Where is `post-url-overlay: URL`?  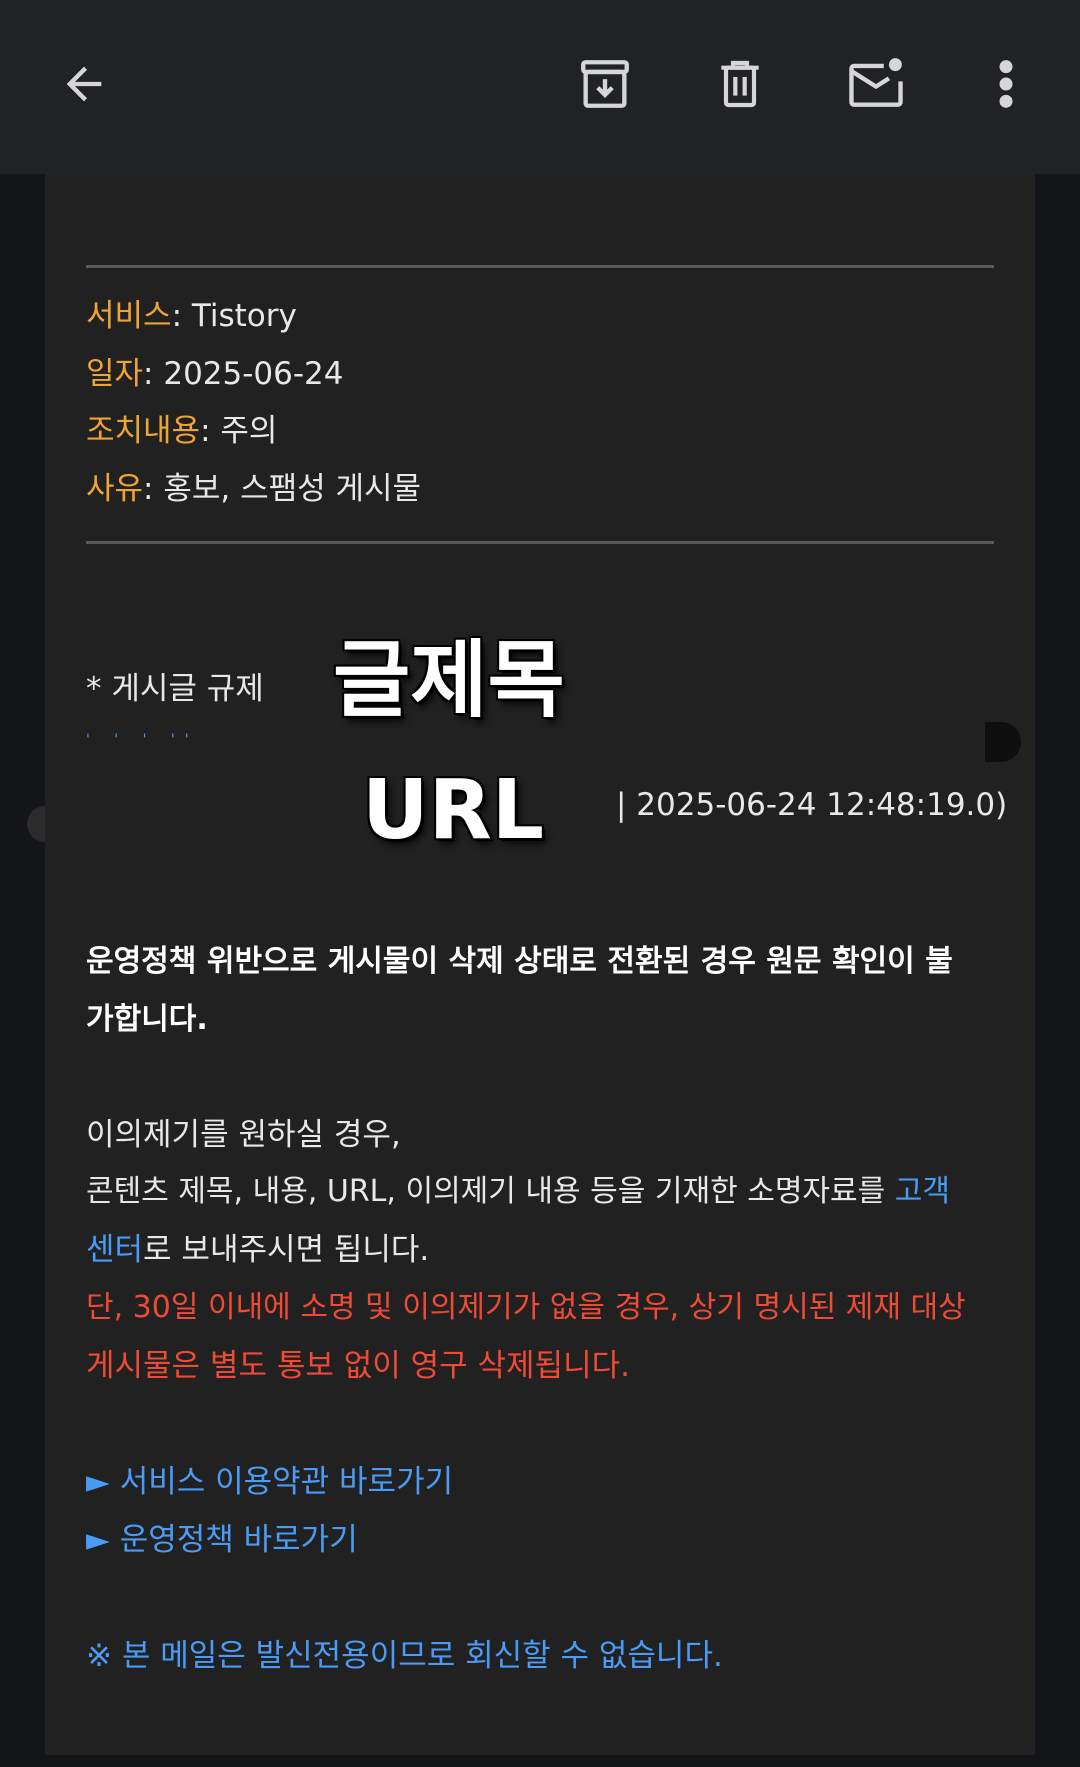 post-url-overlay: URL is located at coordinates (453, 810).